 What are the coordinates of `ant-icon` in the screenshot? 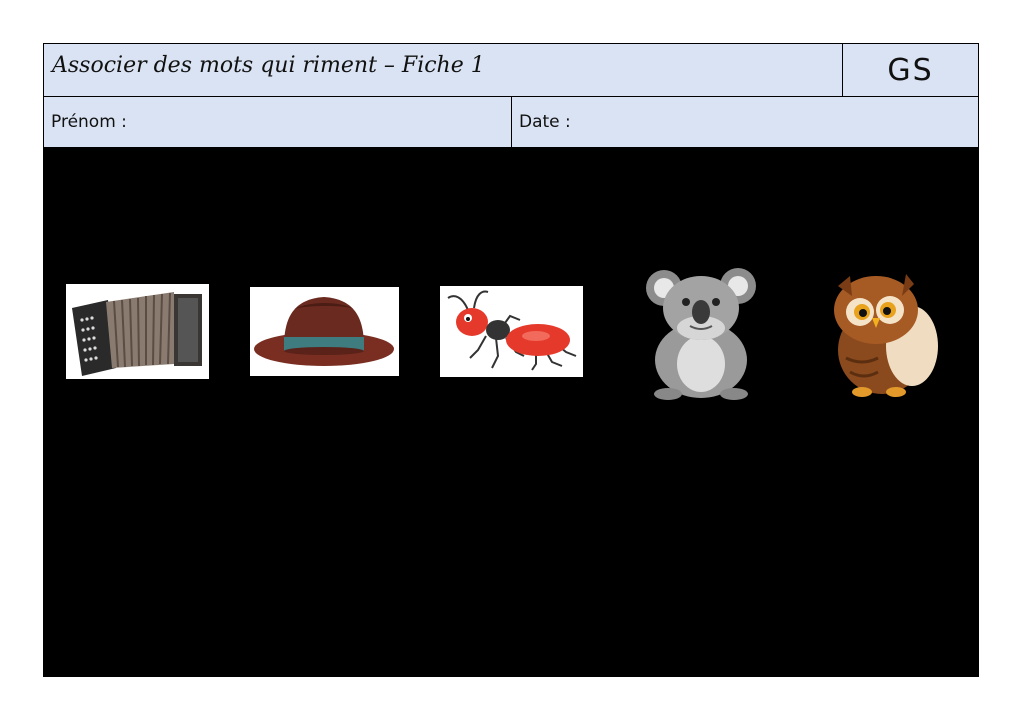 It's located at (512, 330).